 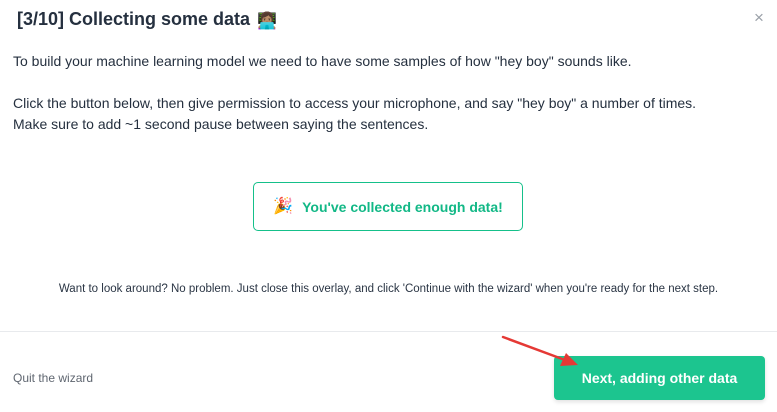 I want to click on data-collected-status: 🎉 You've collected enough data!, so click(x=388, y=206).